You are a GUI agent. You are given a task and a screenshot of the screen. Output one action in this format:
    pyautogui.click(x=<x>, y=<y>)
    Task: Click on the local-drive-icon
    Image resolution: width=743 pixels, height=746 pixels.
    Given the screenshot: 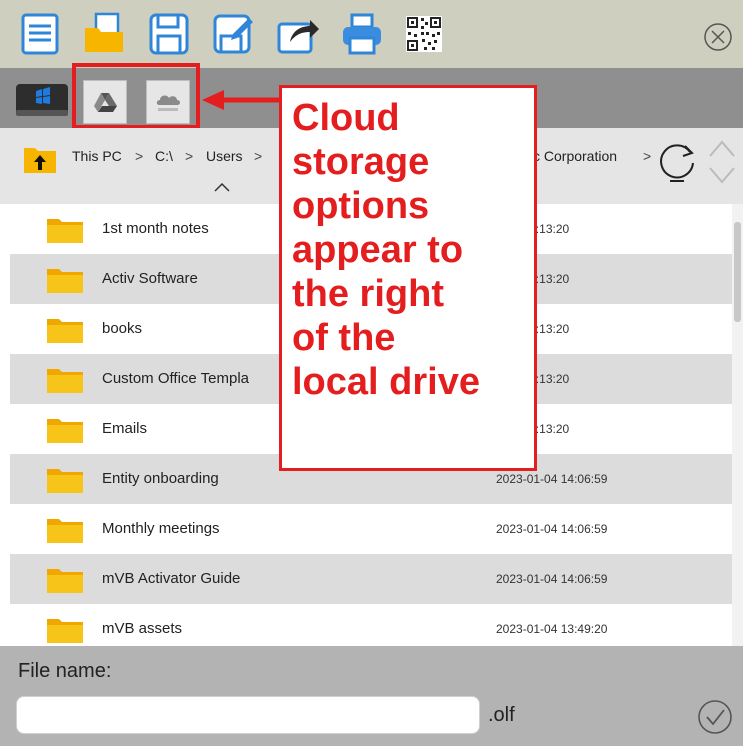 What is the action you would take?
    pyautogui.click(x=42, y=100)
    